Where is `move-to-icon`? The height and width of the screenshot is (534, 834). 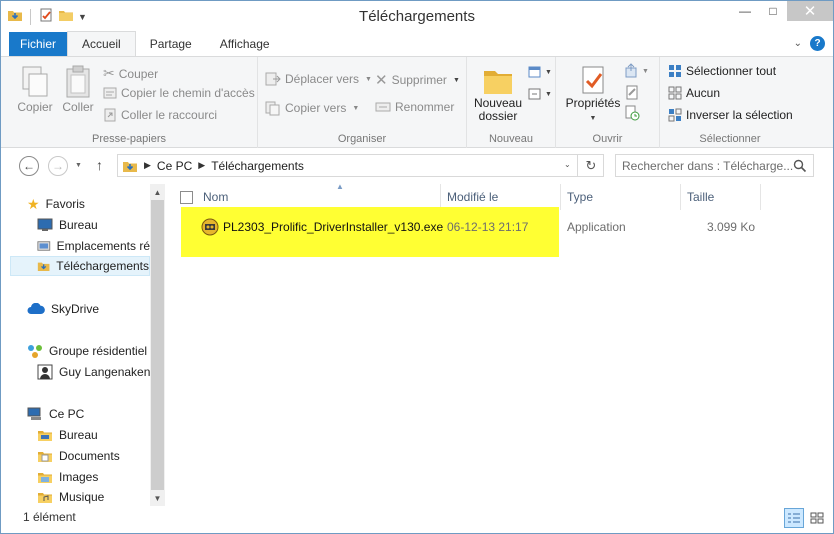 move-to-icon is located at coordinates (273, 79).